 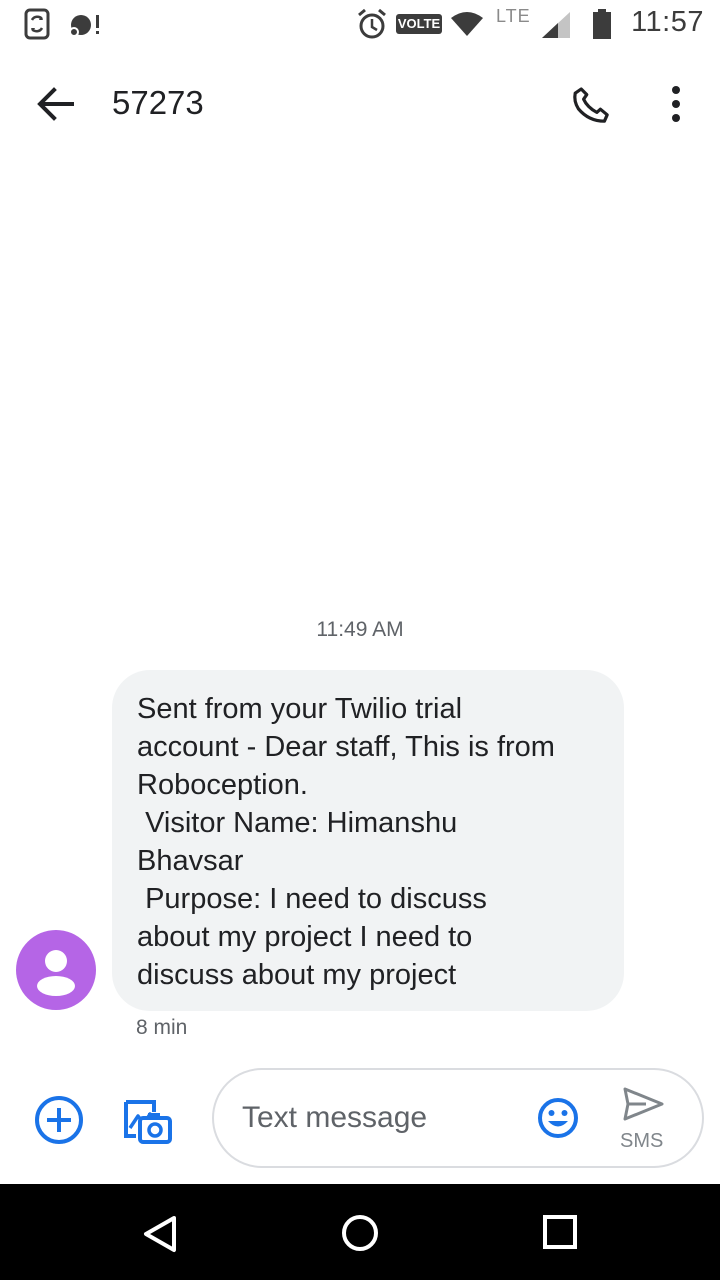 I want to click on status-clock: 11:57, so click(x=667, y=22).